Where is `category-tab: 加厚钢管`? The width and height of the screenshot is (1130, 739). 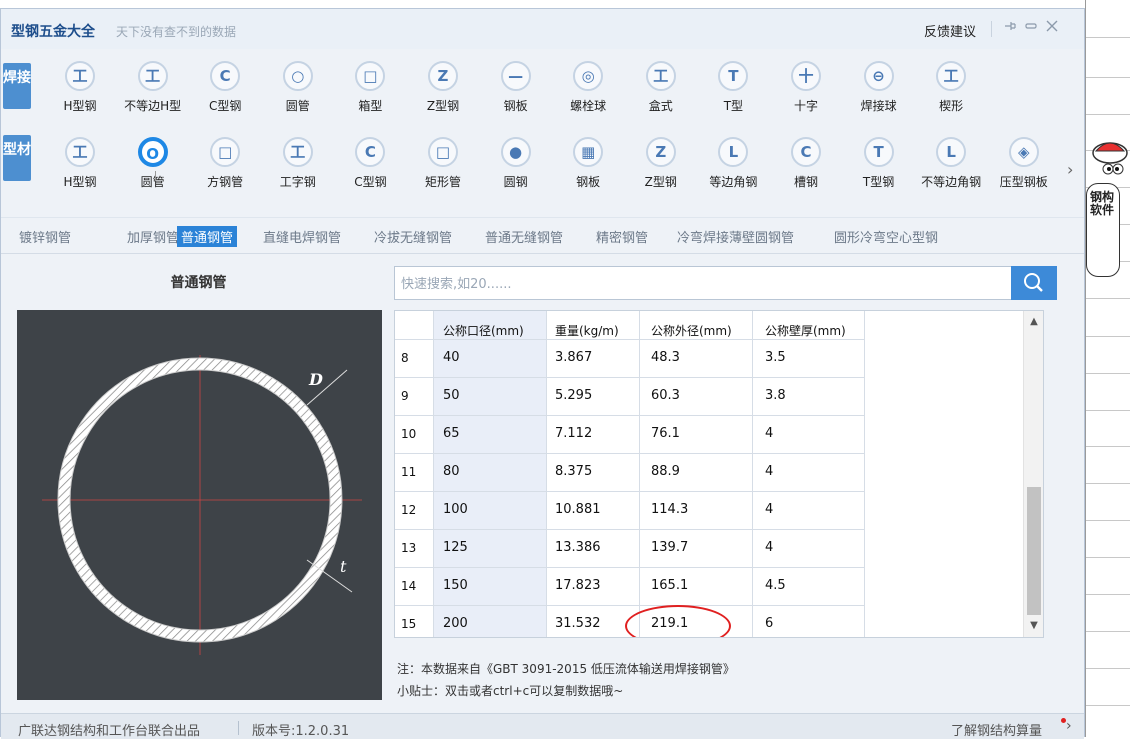
category-tab: 加厚钢管 is located at coordinates (153, 236).